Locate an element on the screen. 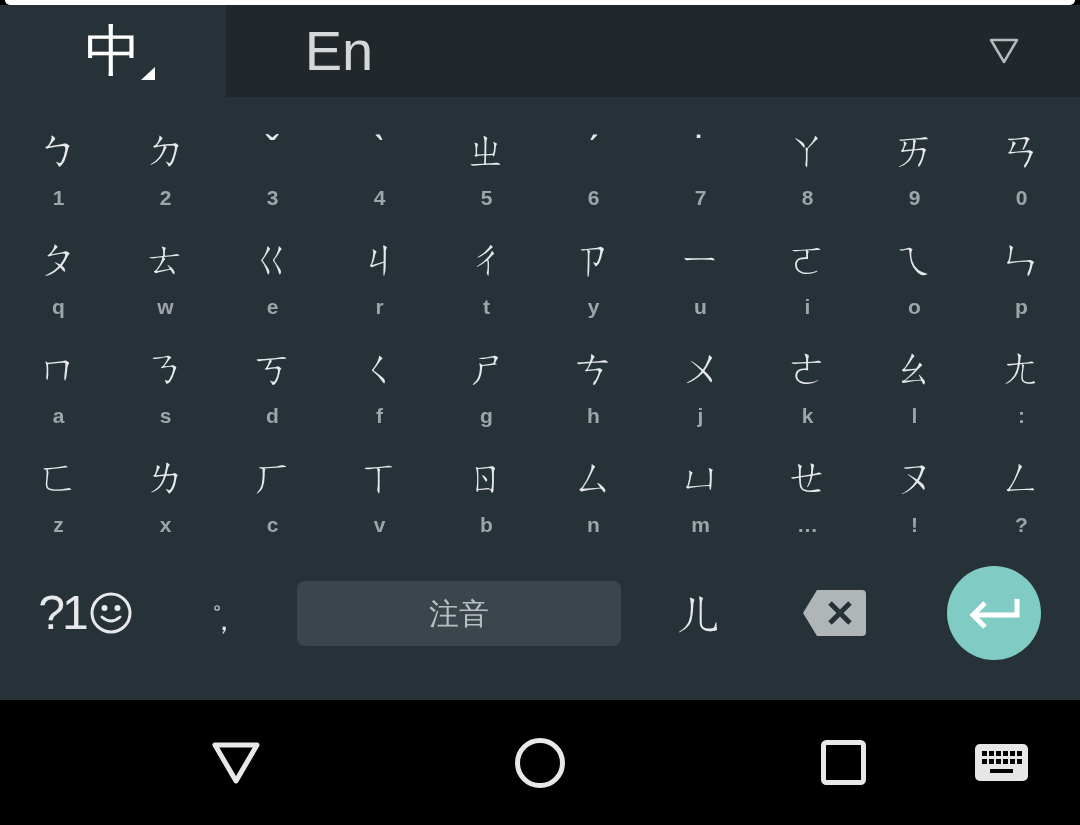 This screenshot has height=825, width=1080. keyboard-key: ㄢ 0 is located at coordinates (1021, 168).